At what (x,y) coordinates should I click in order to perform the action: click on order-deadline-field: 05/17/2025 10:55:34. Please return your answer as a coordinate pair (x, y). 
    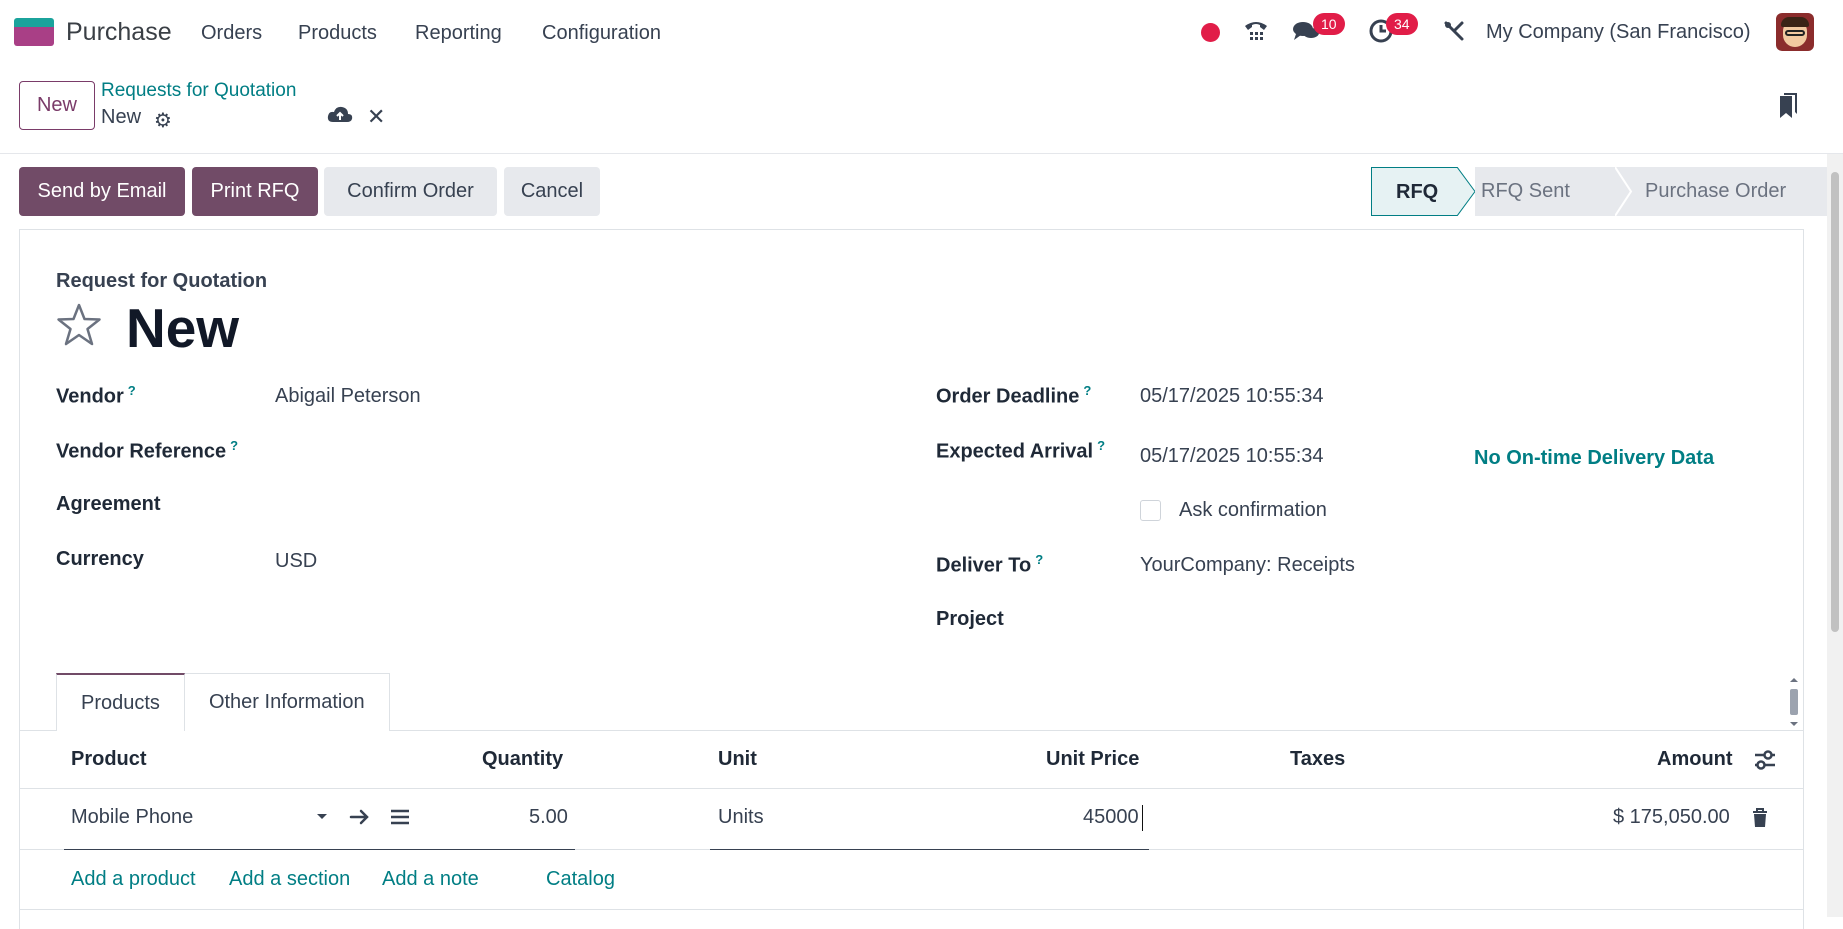
    Looking at the image, I should click on (1232, 396).